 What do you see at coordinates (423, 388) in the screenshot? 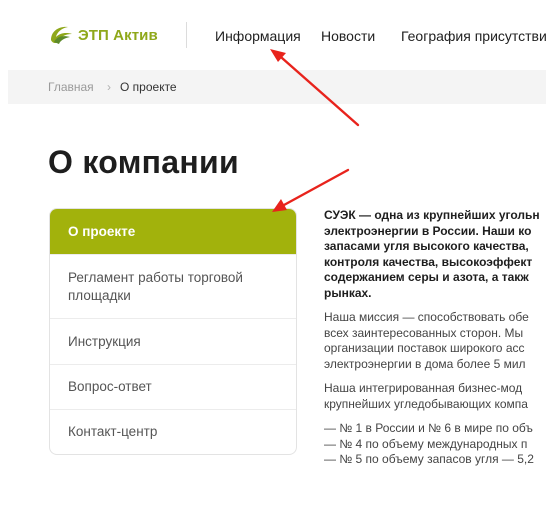
I see `text-line: Наша интегрированная бизнес-мод` at bounding box center [423, 388].